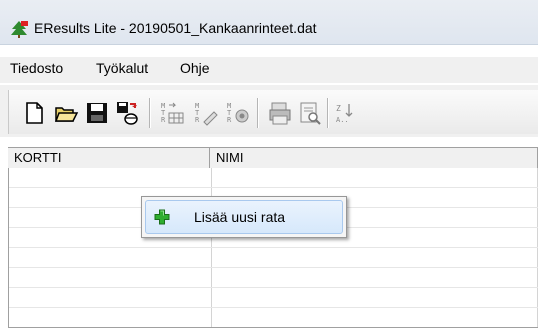 This screenshot has width=538, height=335. I want to click on green-plus-icon, so click(162, 217).